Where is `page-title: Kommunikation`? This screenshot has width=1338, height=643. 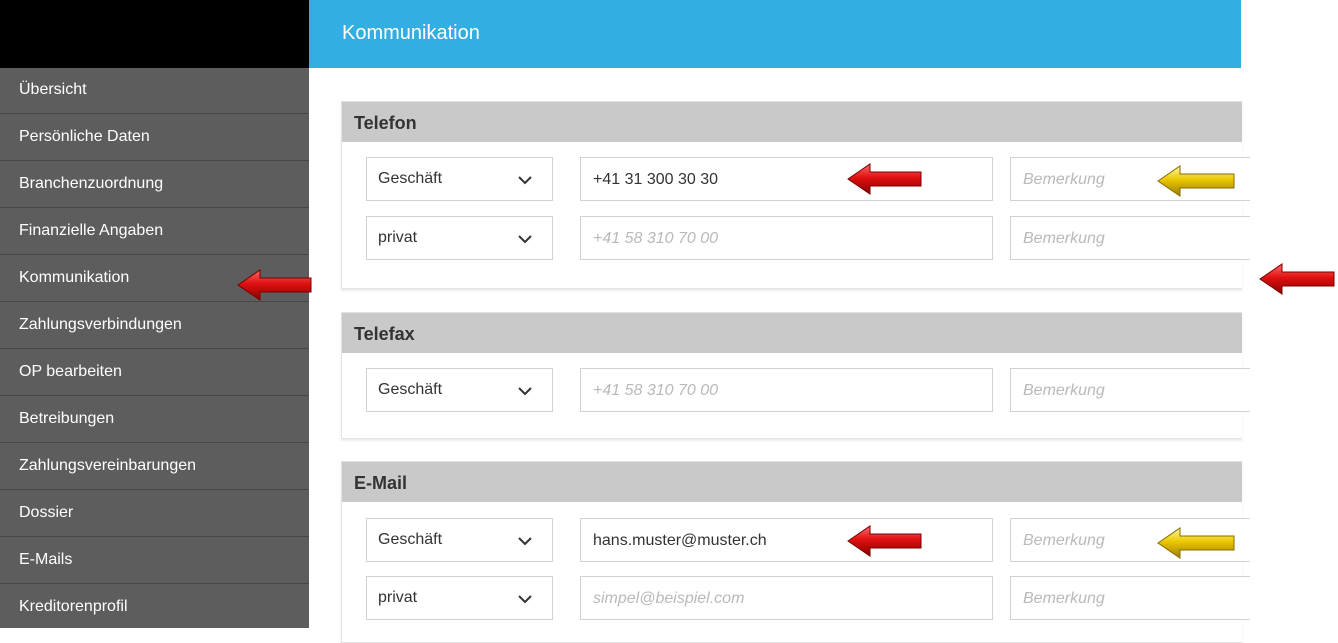
page-title: Kommunikation is located at coordinates (411, 33).